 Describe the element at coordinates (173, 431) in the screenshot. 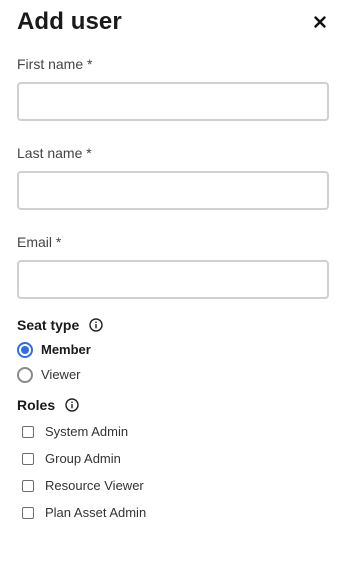

I see `role-system-admin: System Admin` at that location.